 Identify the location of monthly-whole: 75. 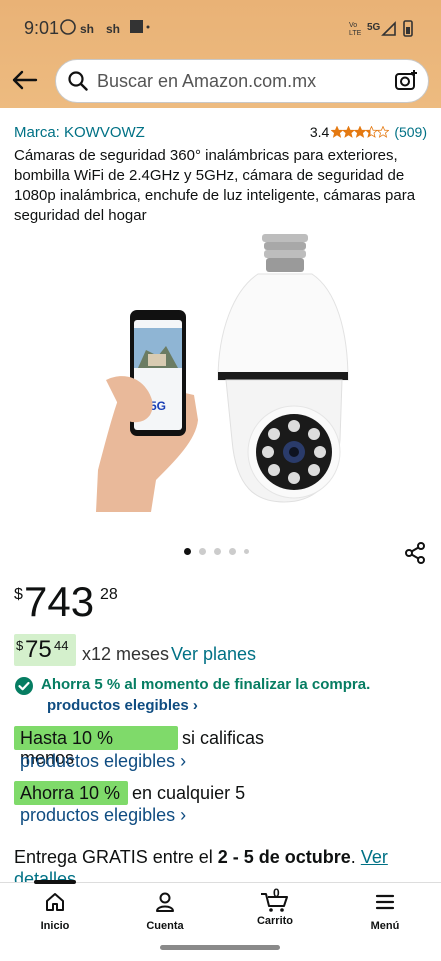
(38, 649).